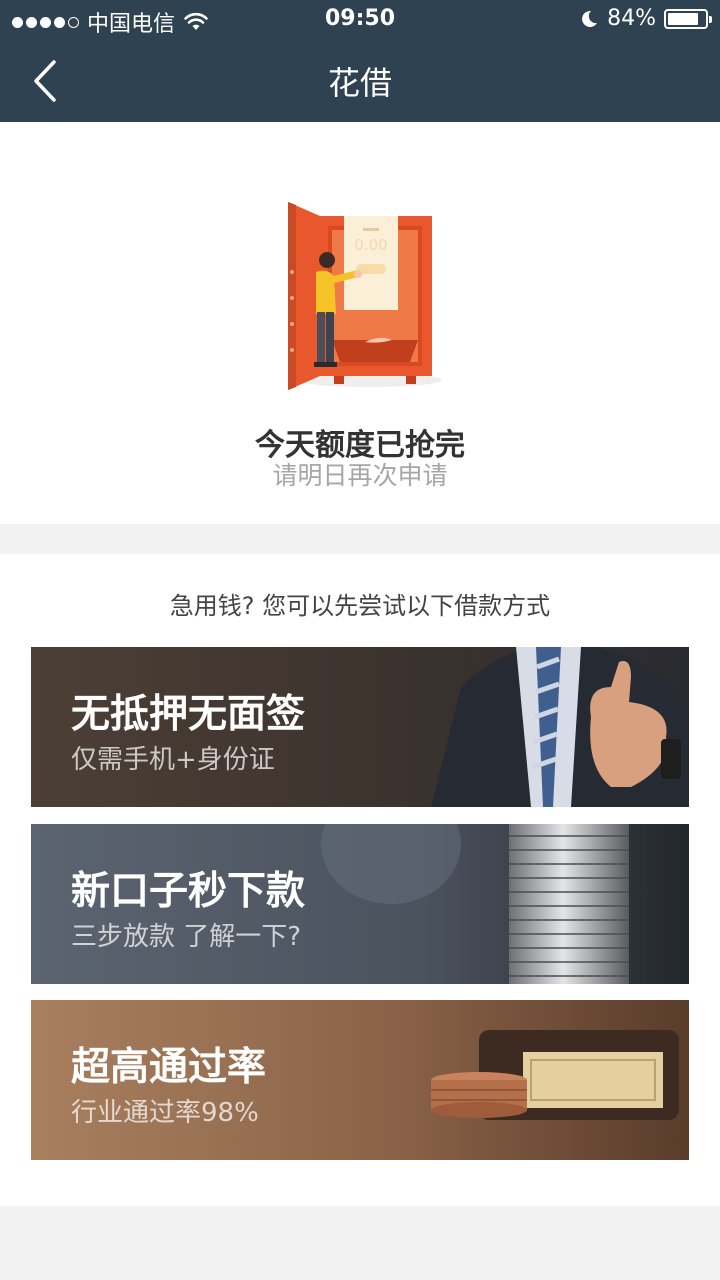 The width and height of the screenshot is (720, 1280). I want to click on amount-display: 0.00, so click(370, 245).